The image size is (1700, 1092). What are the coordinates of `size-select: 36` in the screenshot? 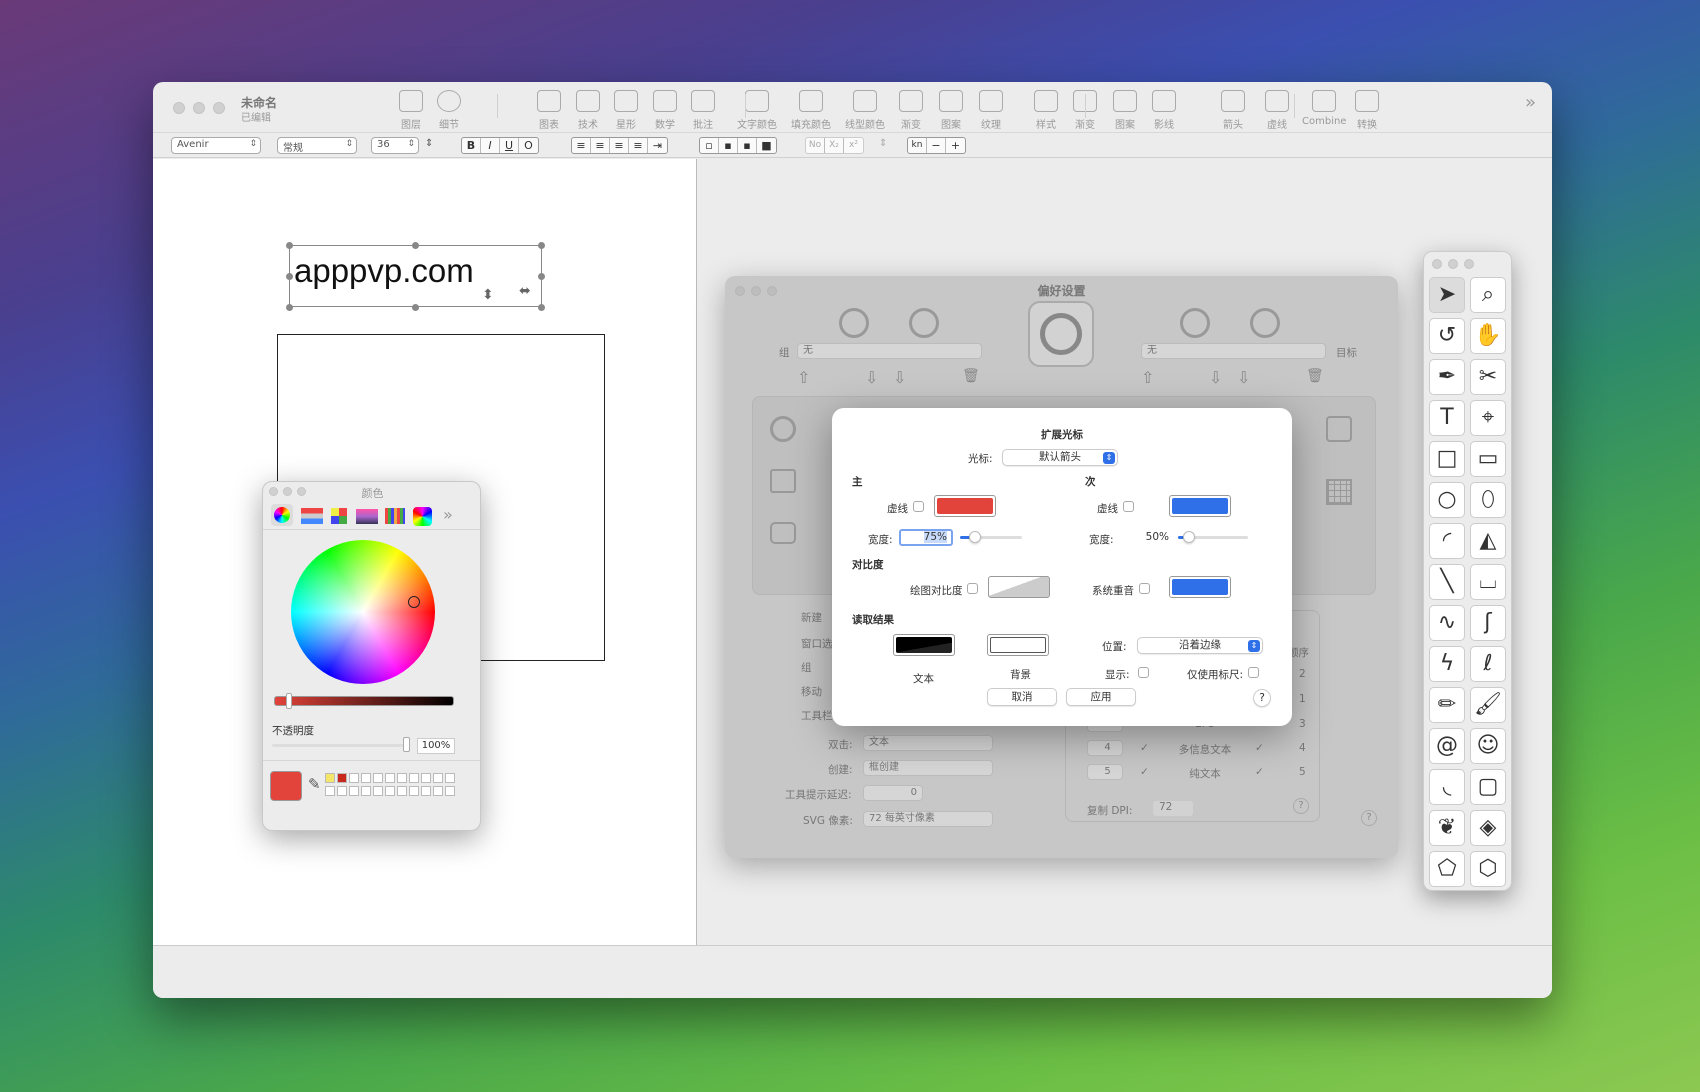 It's located at (395, 145).